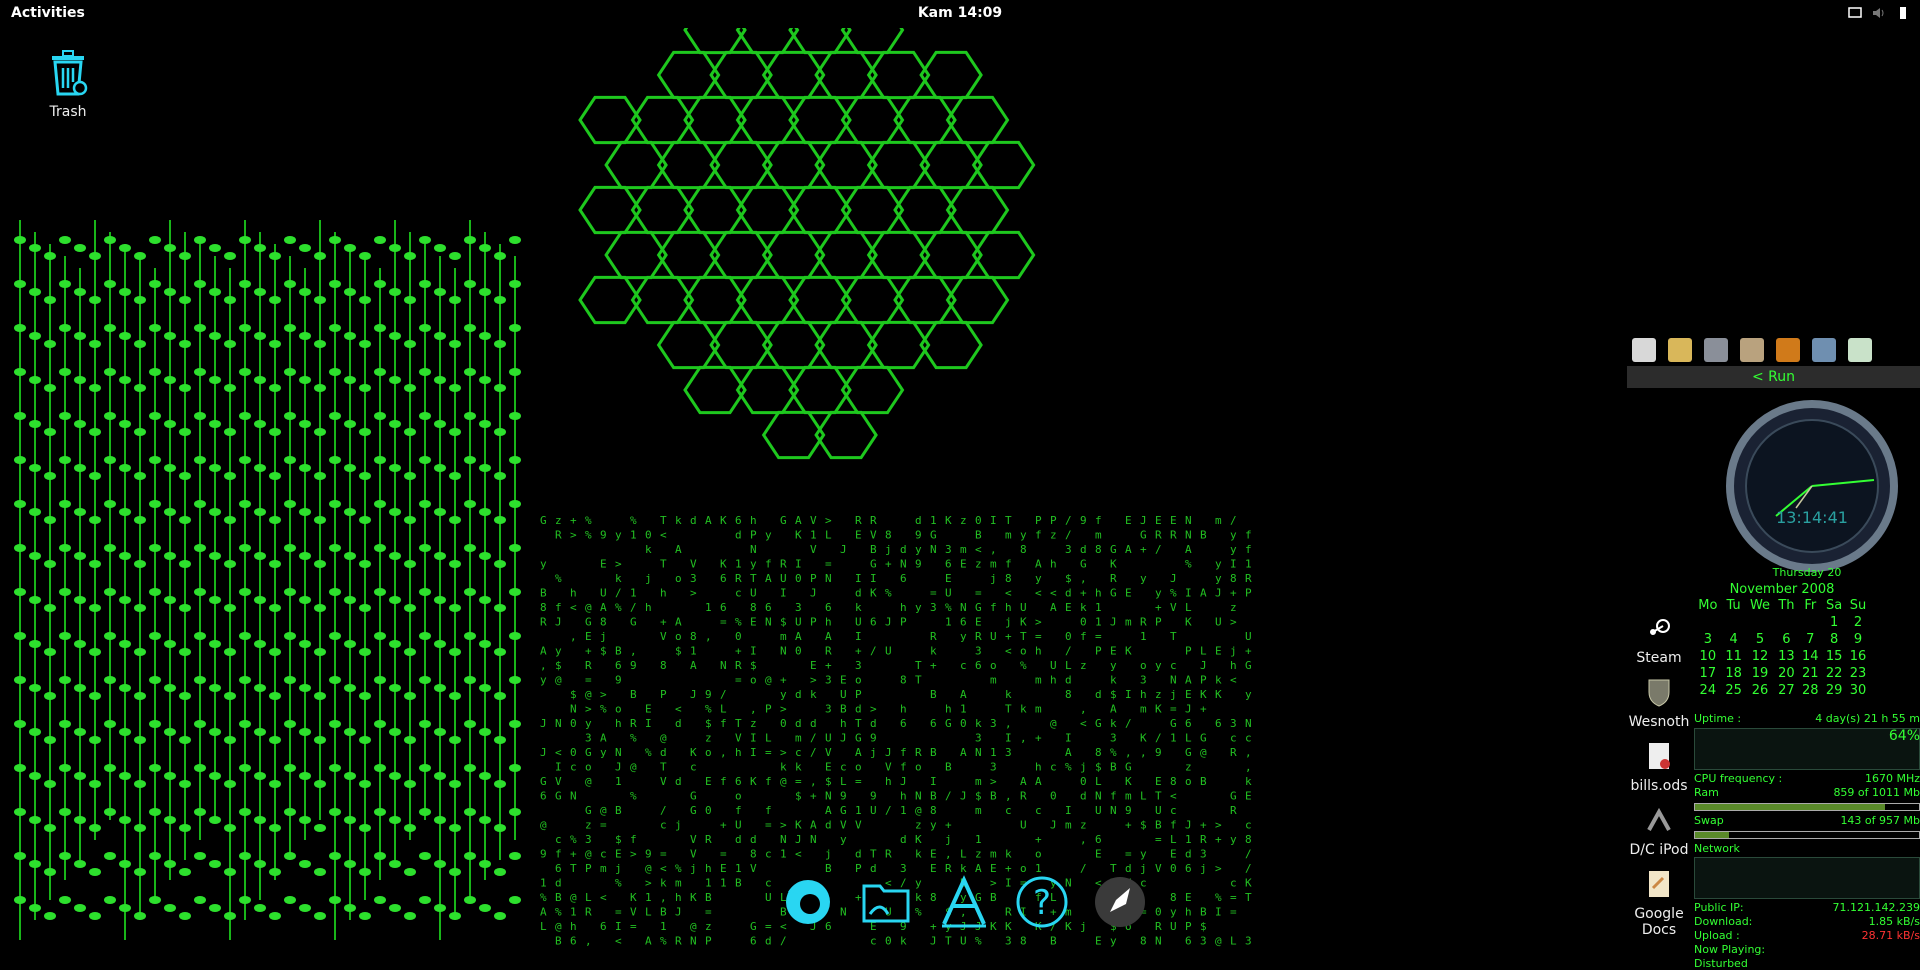 This screenshot has width=1920, height=970. What do you see at coordinates (933, 607) in the screenshot?
I see `matrix-glyph: 3` at bounding box center [933, 607].